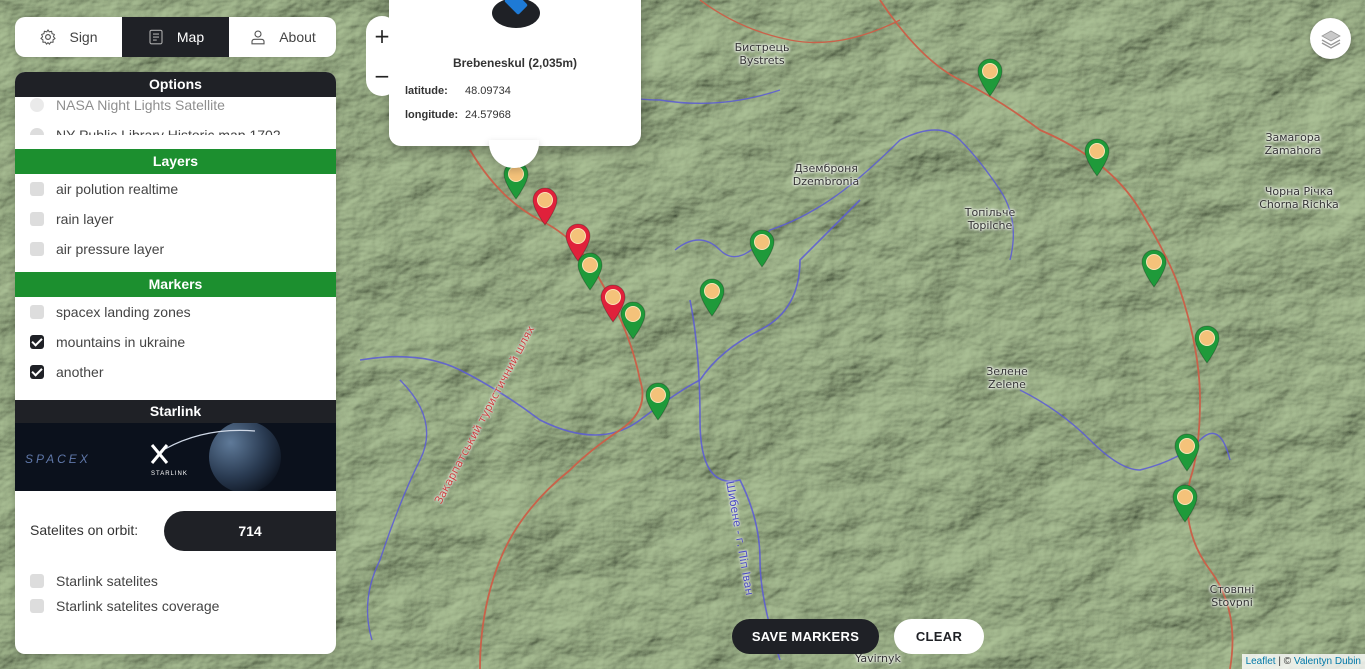  Describe the element at coordinates (84, 530) in the screenshot. I see `satellites-label: Satelites on orbit:` at that location.